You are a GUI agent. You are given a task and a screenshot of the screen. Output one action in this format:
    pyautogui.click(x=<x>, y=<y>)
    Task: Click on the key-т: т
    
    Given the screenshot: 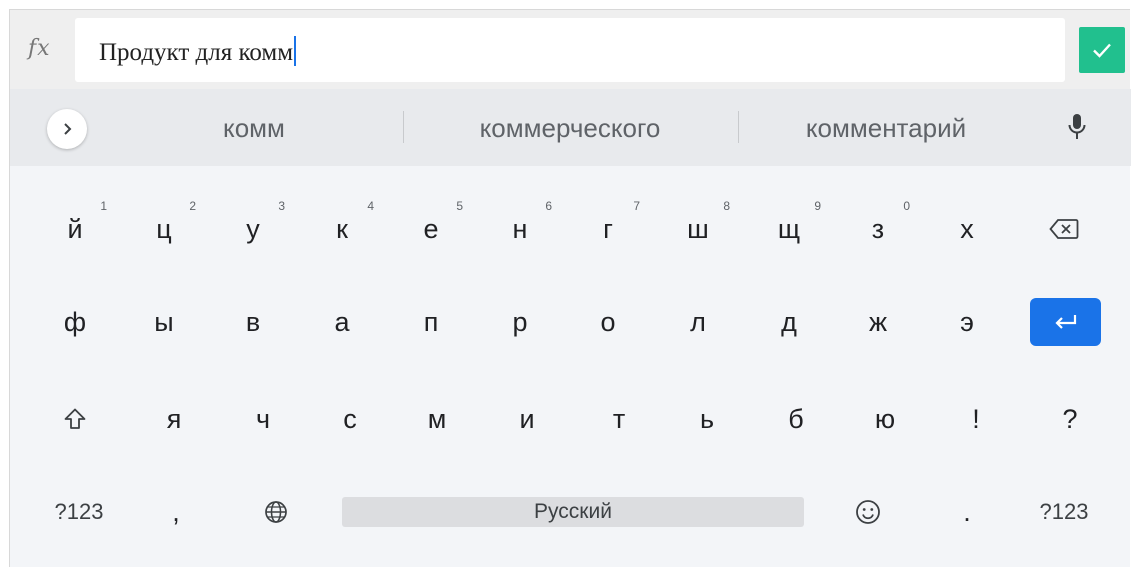 What is the action you would take?
    pyautogui.click(x=619, y=419)
    